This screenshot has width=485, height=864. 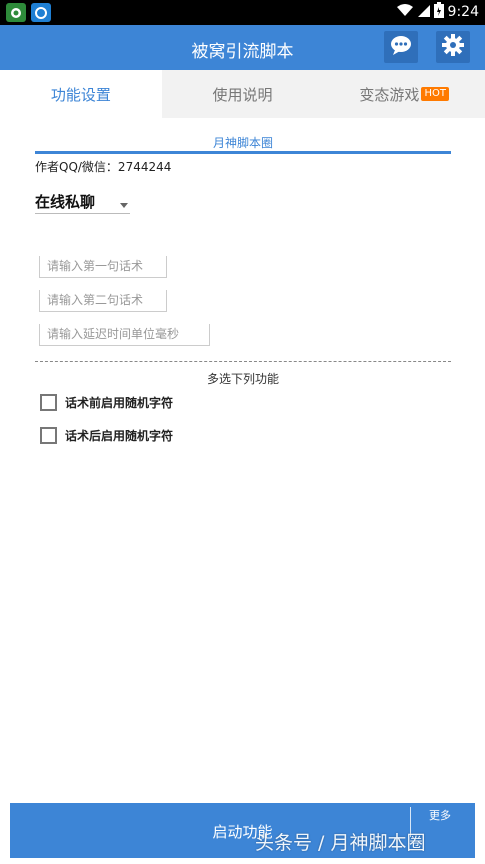 What do you see at coordinates (389, 94) in the screenshot?
I see `tab-label: 变态游戏` at bounding box center [389, 94].